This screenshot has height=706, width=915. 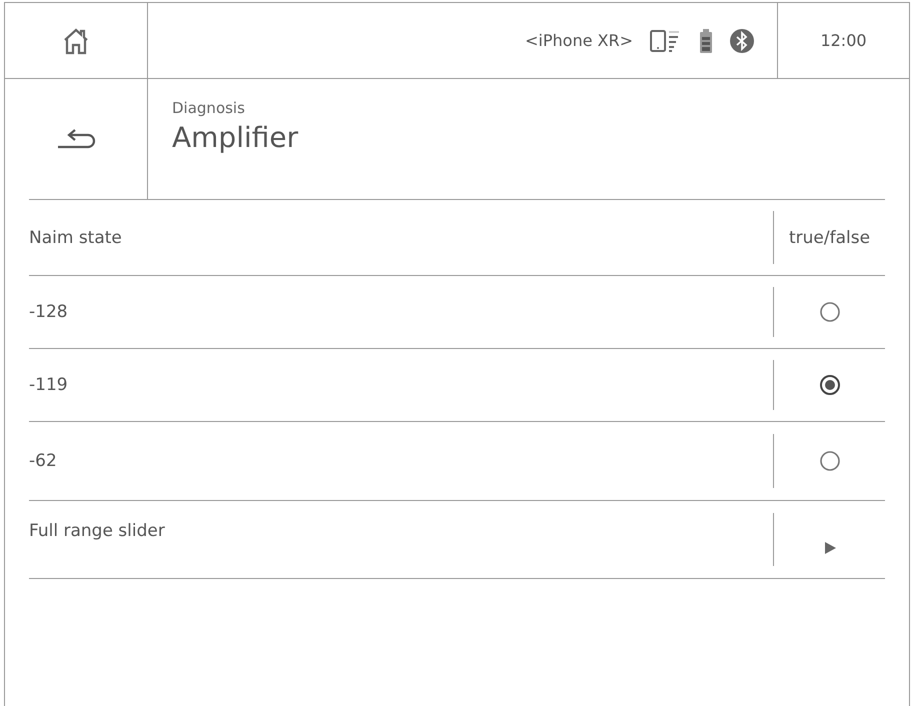 I want to click on bluetooth-icon, so click(x=742, y=41).